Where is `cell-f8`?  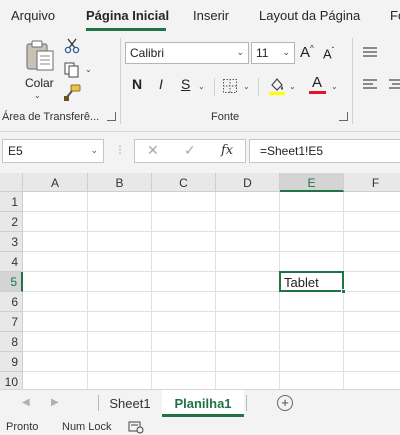 cell-f8 is located at coordinates (372, 342).